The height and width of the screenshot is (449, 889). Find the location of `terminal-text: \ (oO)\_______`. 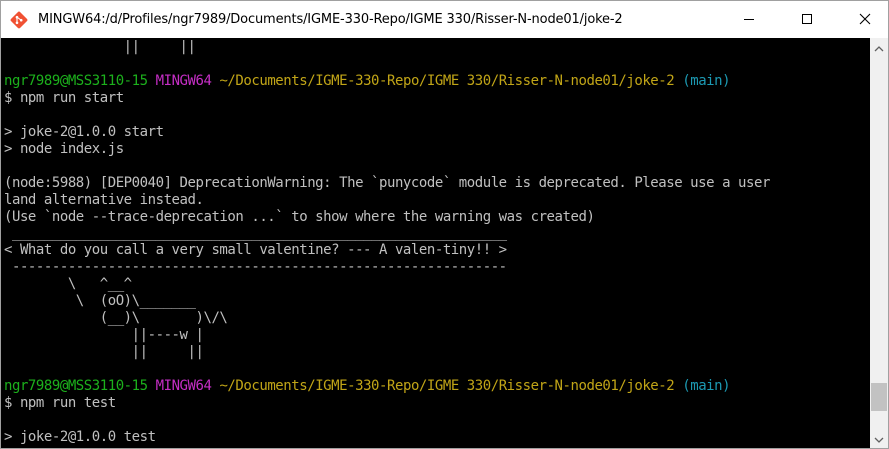

terminal-text: \ (oO)\_______ is located at coordinates (100, 301).